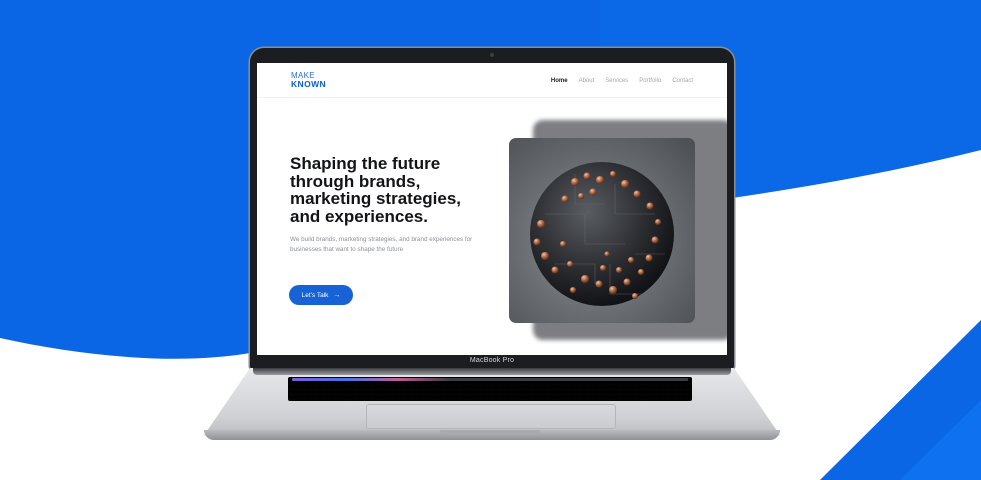 This screenshot has height=480, width=981. I want to click on nav-item-portfolio: Portfolio, so click(650, 81).